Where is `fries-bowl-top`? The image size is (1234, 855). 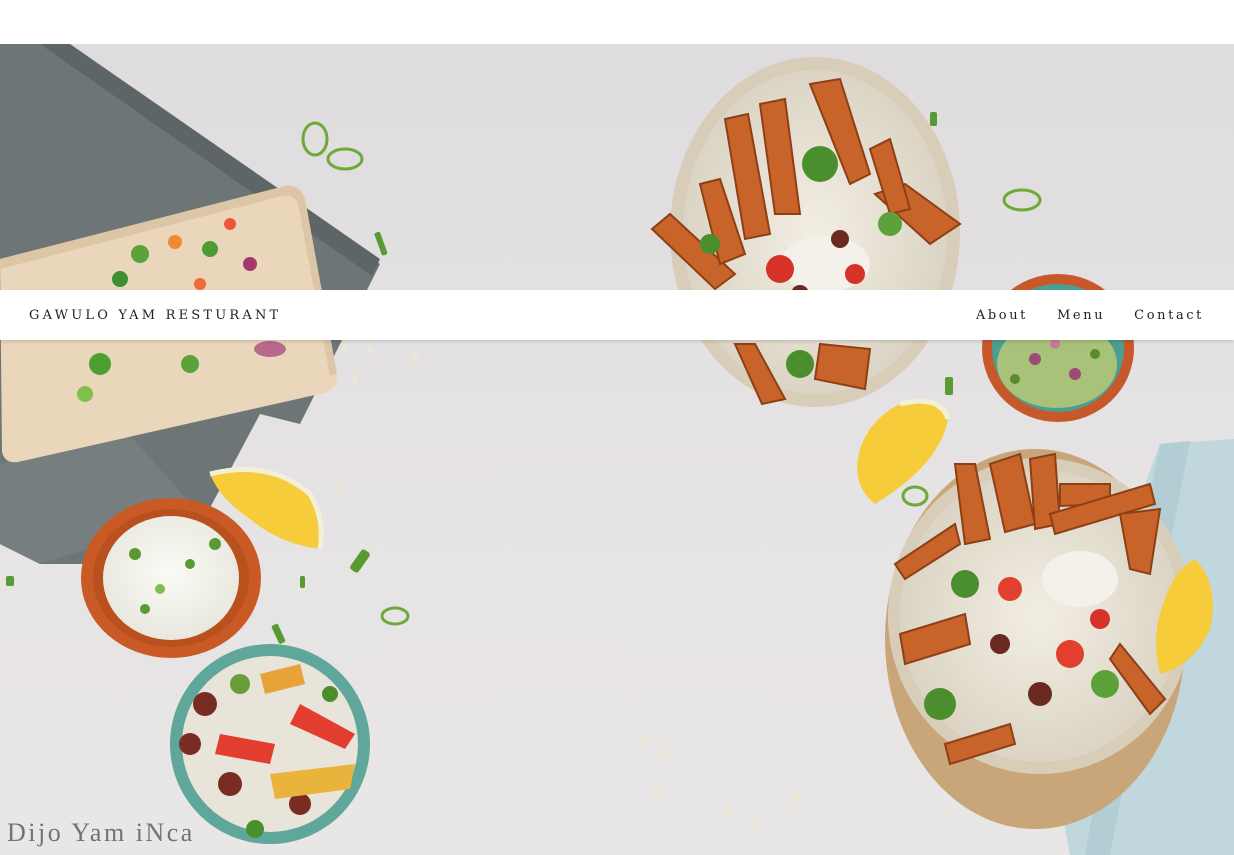
fries-bowl-top is located at coordinates (806, 232).